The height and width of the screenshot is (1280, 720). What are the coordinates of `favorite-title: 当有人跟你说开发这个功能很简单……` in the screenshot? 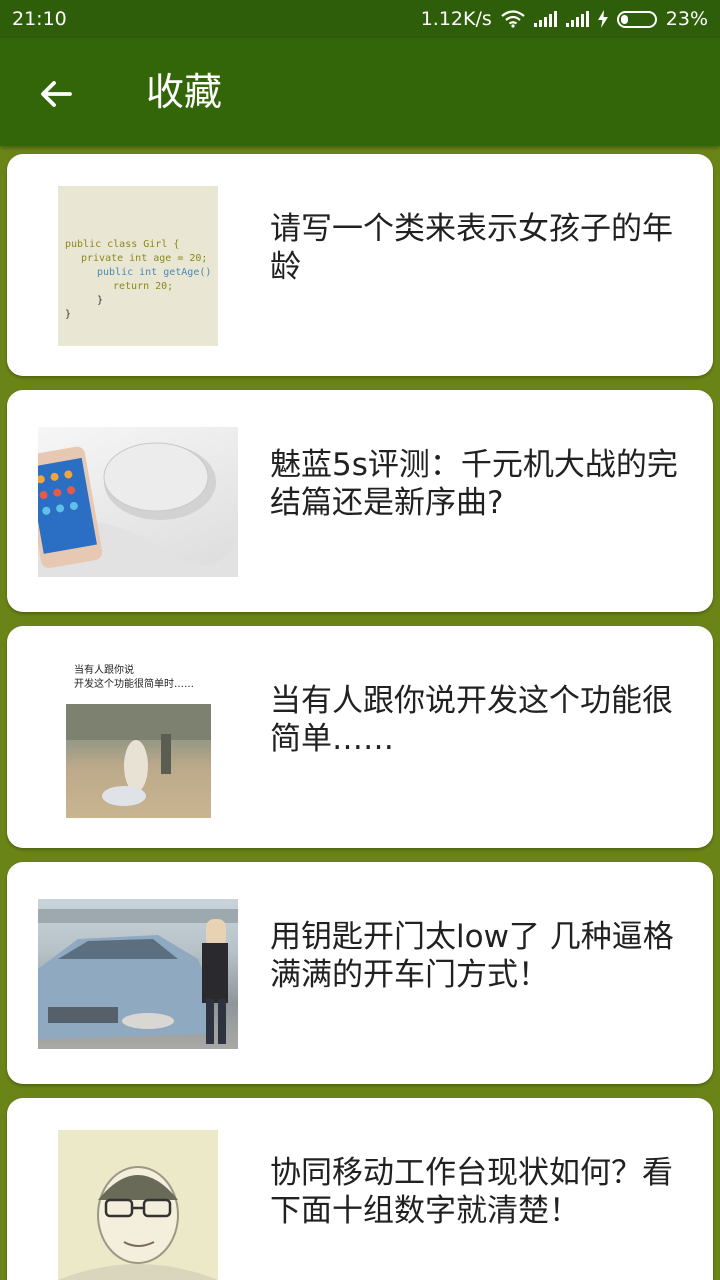 It's located at (471, 720).